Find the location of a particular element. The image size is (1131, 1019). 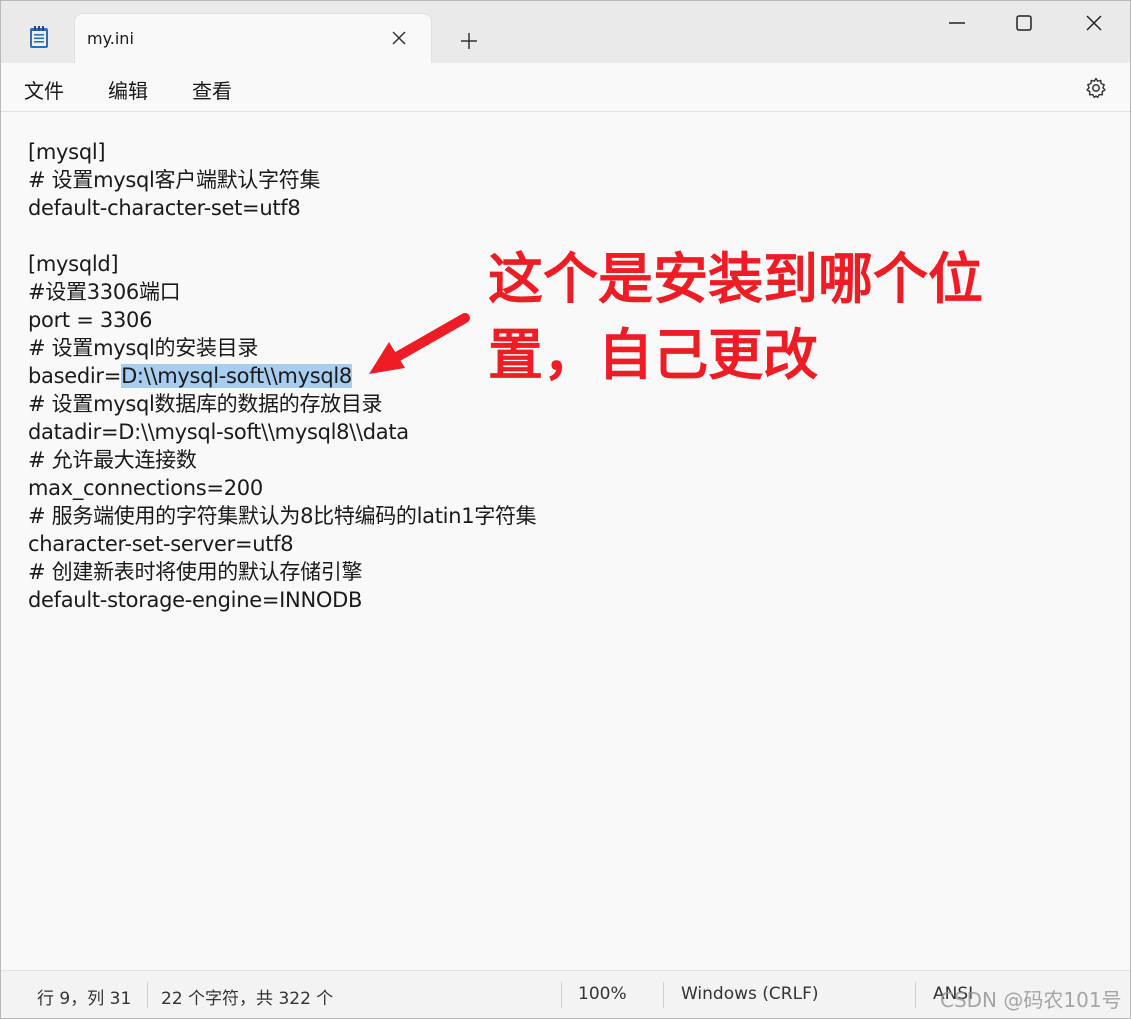

line-ending: Windows (CRLF) is located at coordinates (750, 994).